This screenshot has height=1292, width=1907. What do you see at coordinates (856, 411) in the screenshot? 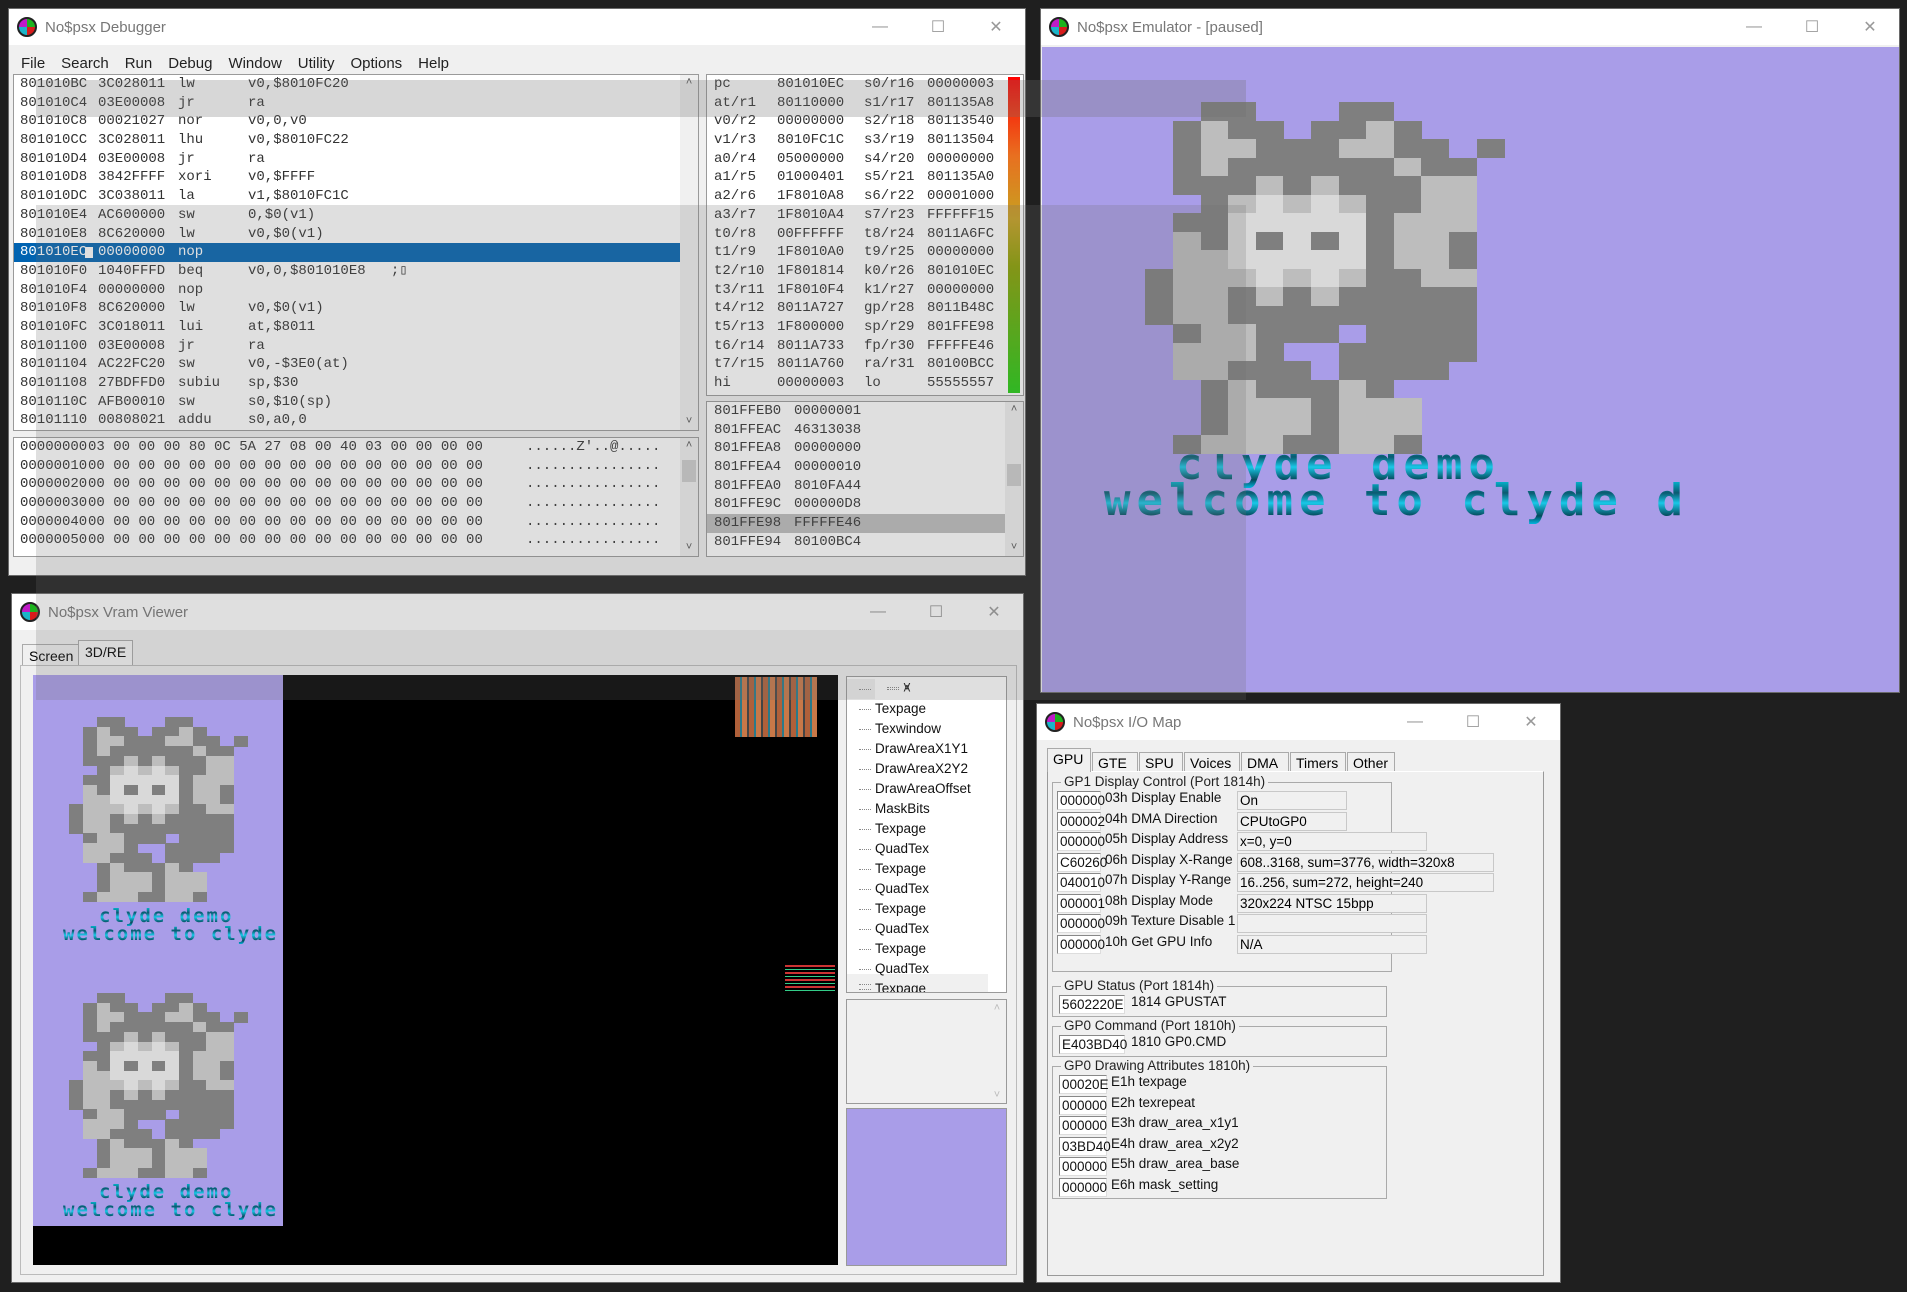
I see `stack-row: 801FFEB0 00000001` at bounding box center [856, 411].